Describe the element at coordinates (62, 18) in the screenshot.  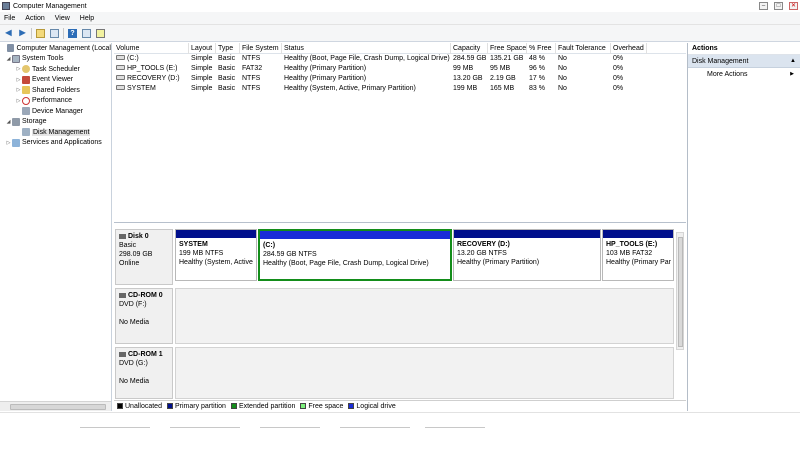
I see `menu-view: View` at that location.